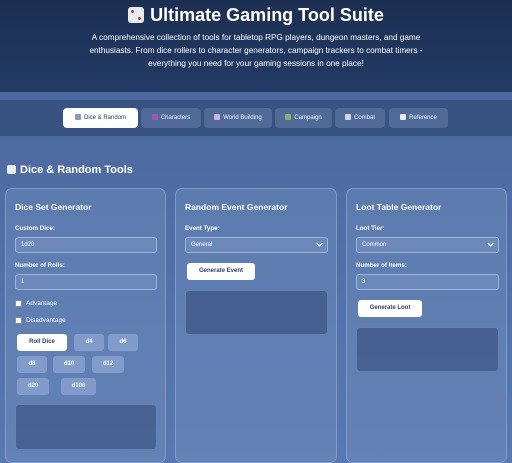  I want to click on custom-dice-input: 1d20, so click(86, 245).